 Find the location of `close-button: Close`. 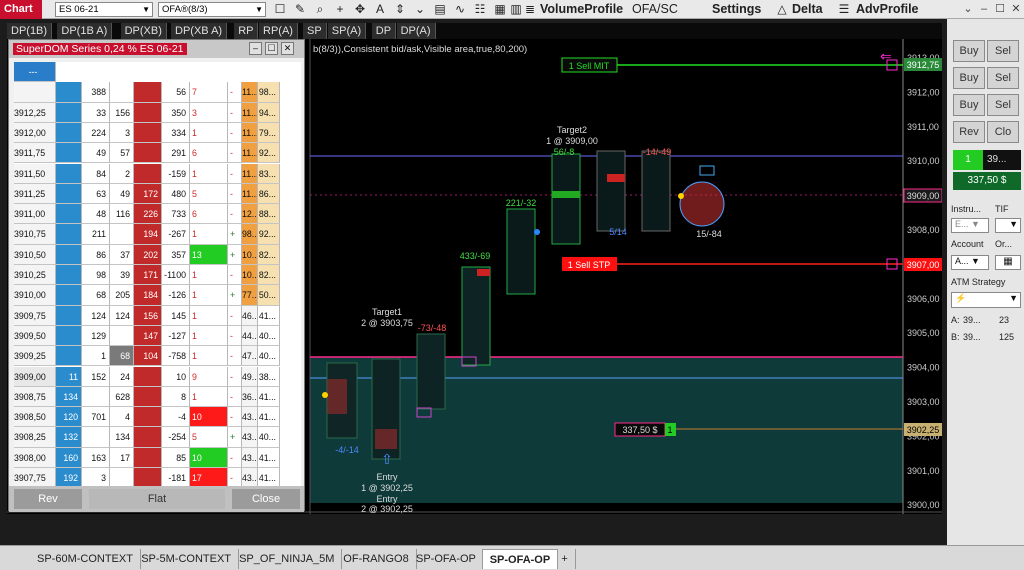

close-button: Close is located at coordinates (266, 499).